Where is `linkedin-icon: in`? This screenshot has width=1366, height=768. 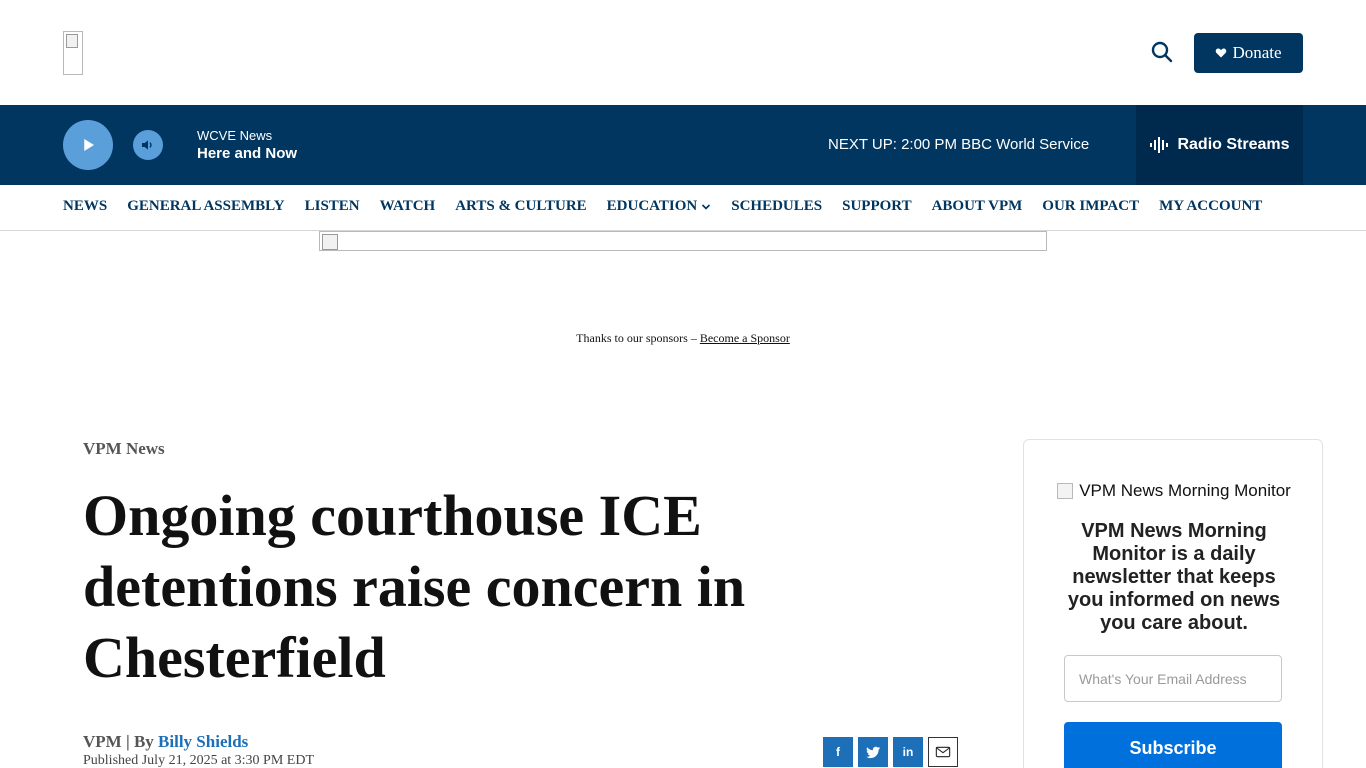 linkedin-icon: in is located at coordinates (908, 752).